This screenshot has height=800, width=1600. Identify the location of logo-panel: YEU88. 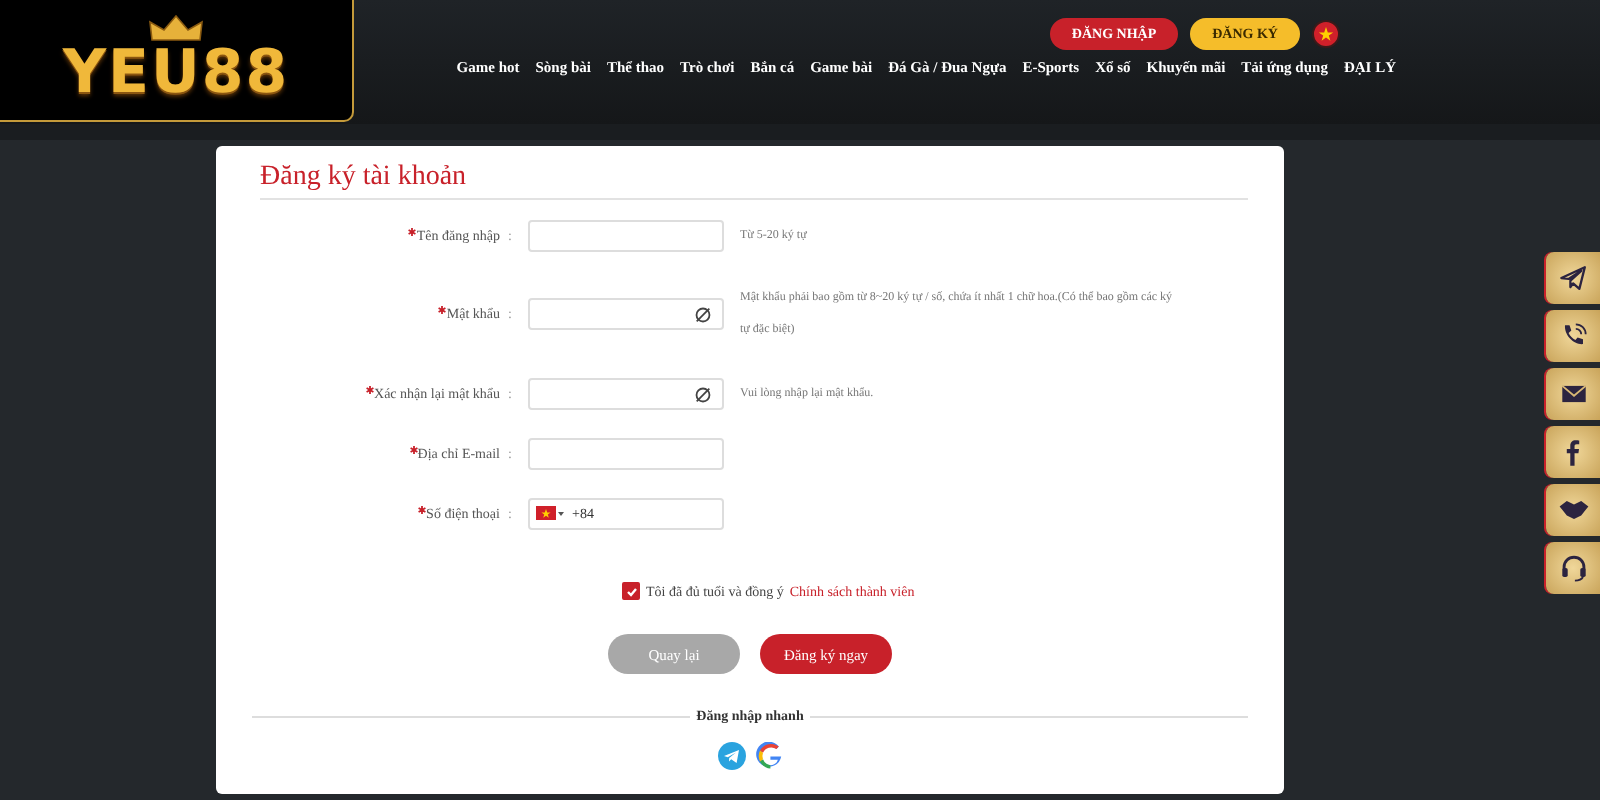
(177, 61).